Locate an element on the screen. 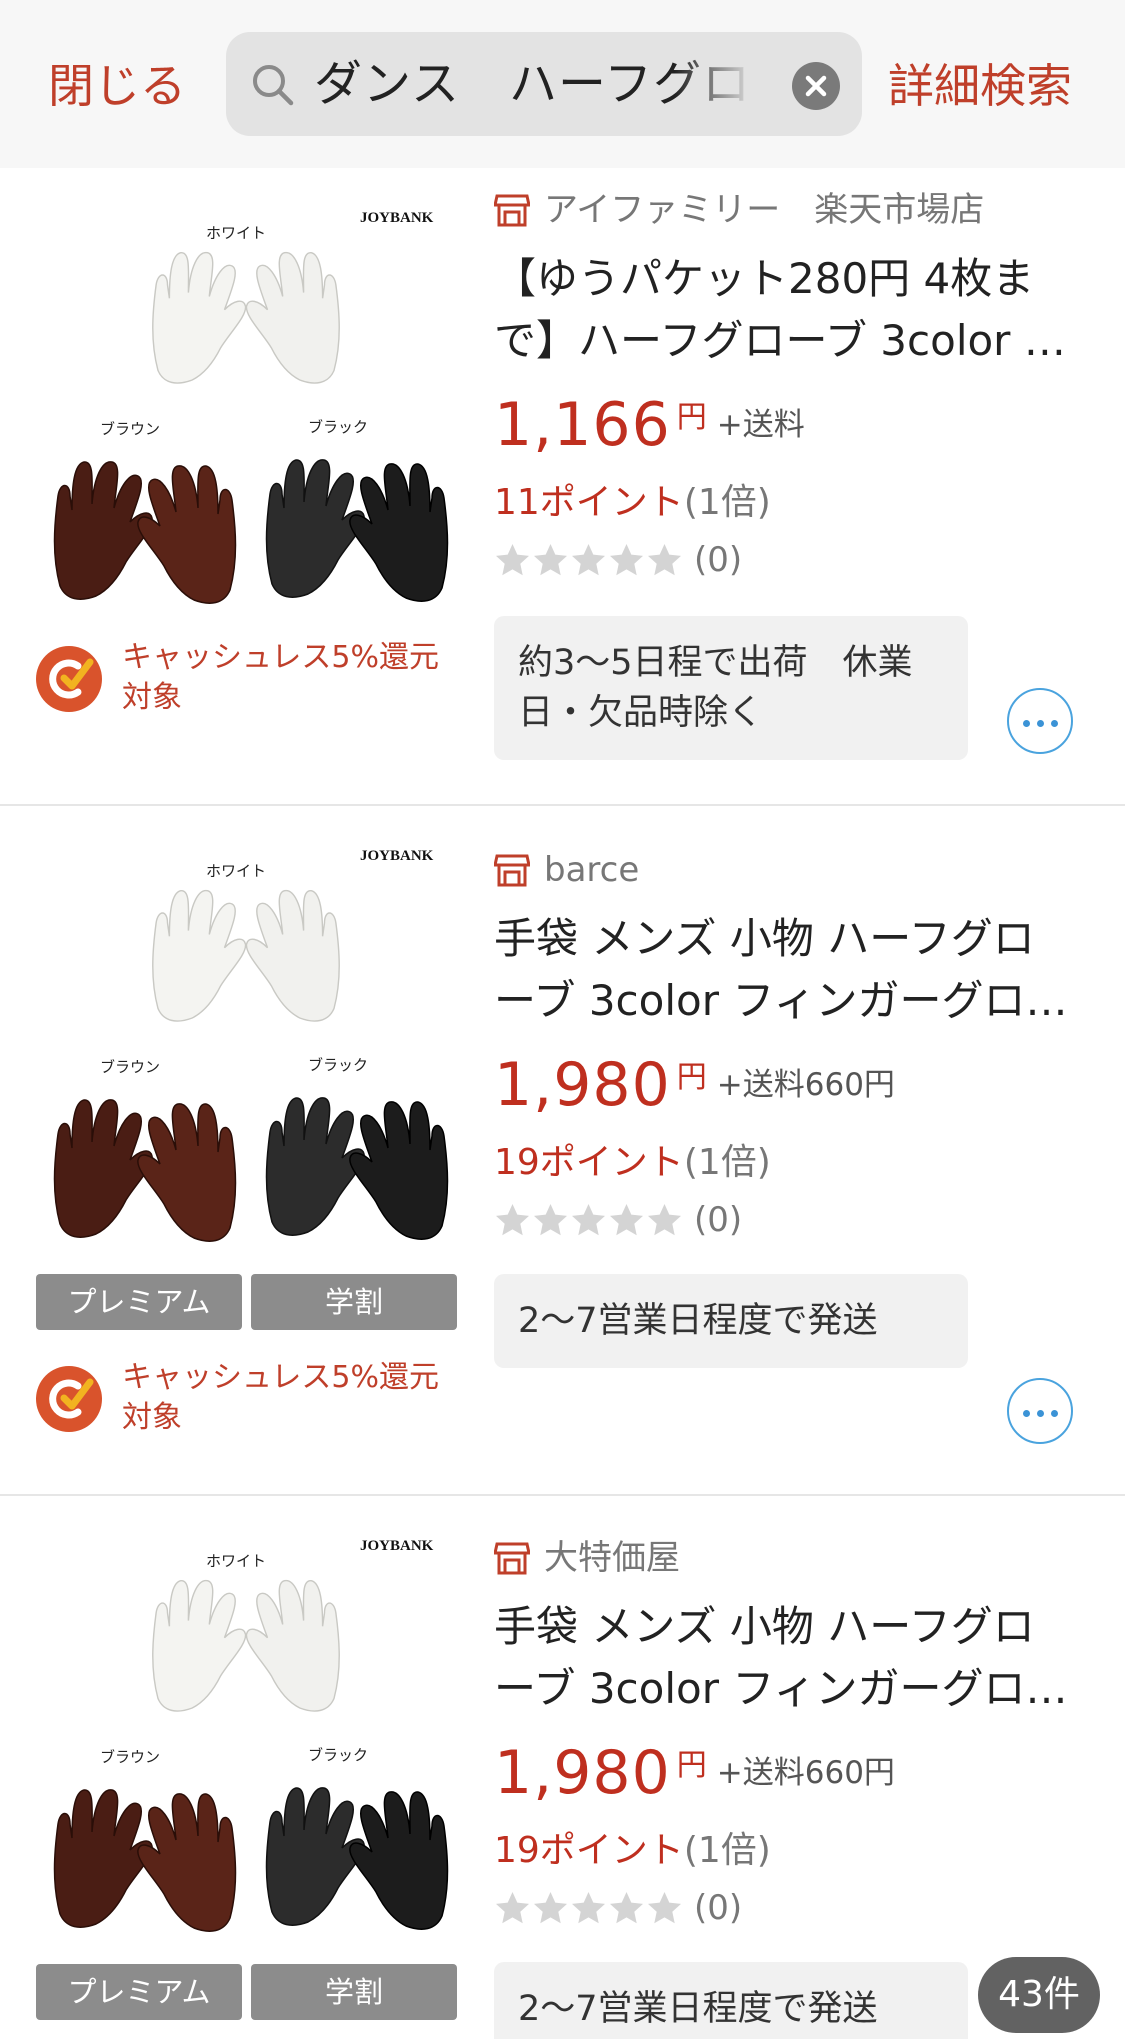 The width and height of the screenshot is (1125, 2039). shipping-note: 約3〜5日程で出荷 休業日・欠品時除く is located at coordinates (731, 688).